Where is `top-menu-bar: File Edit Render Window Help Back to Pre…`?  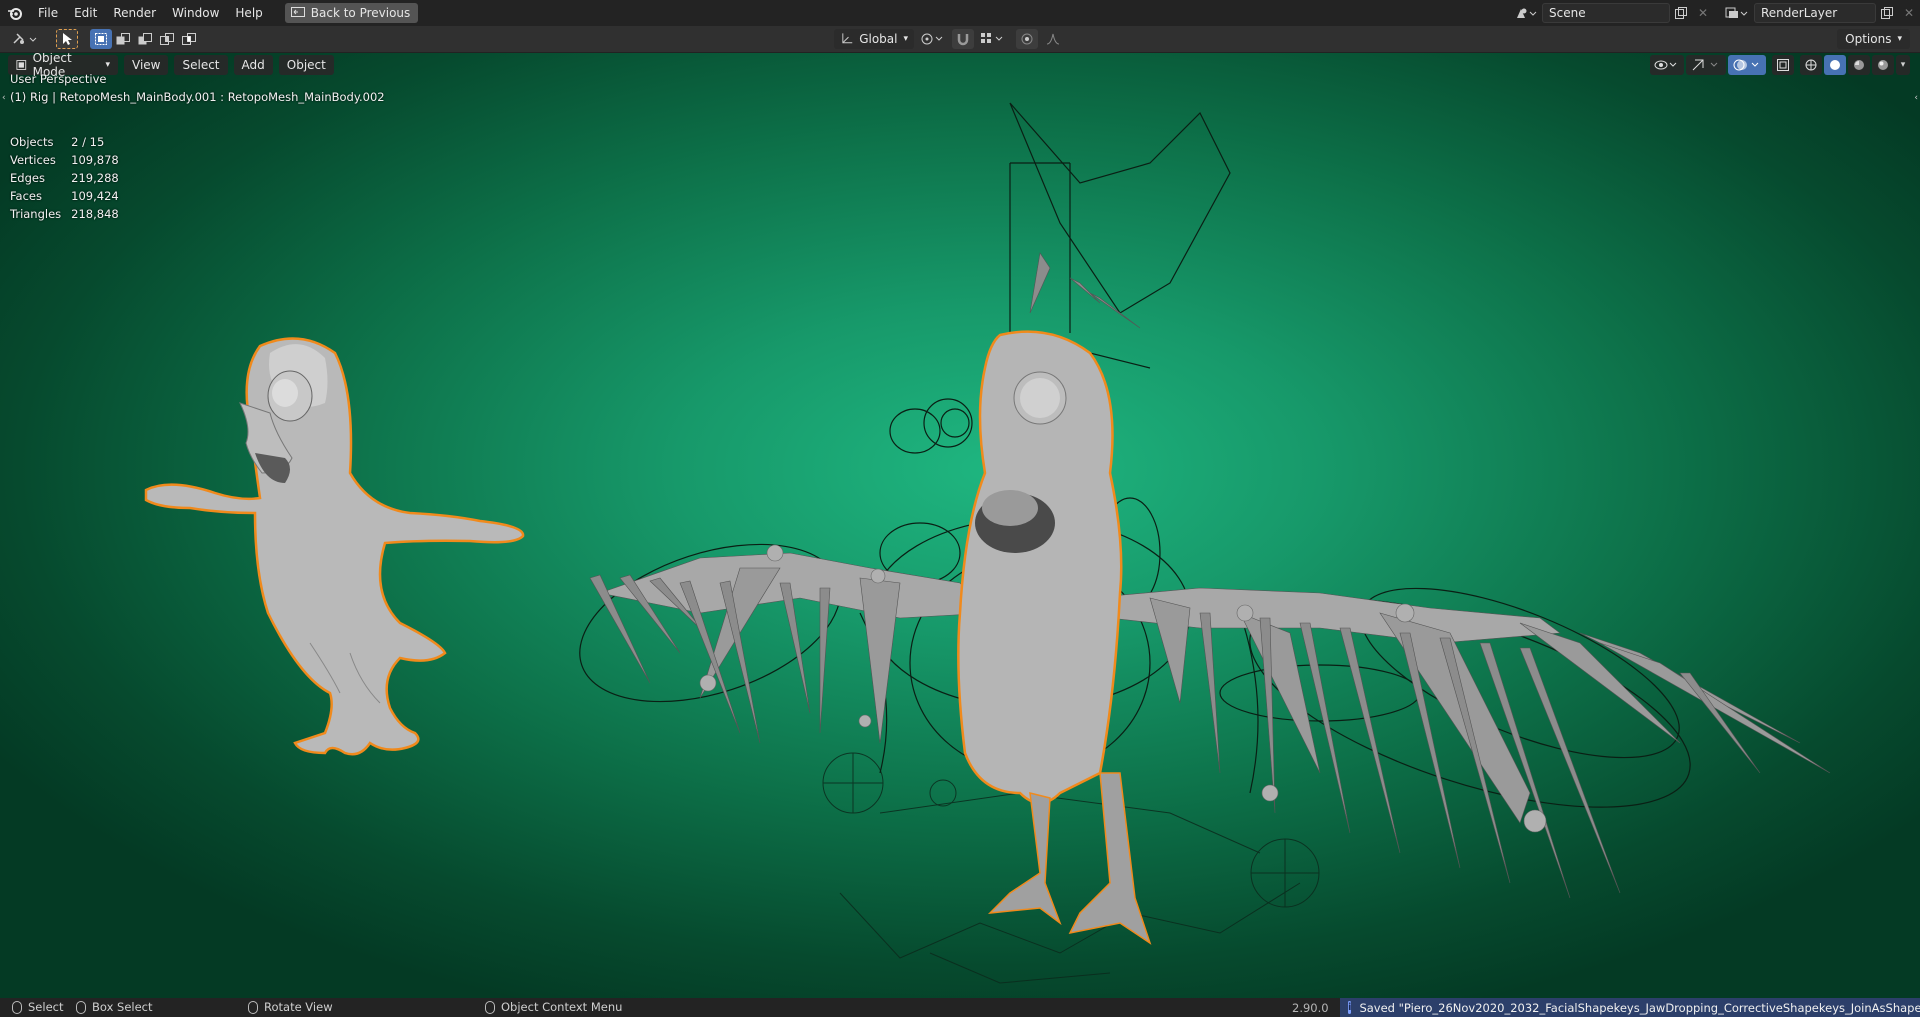
top-menu-bar: File Edit Render Window Help Back to Pre… is located at coordinates (960, 13).